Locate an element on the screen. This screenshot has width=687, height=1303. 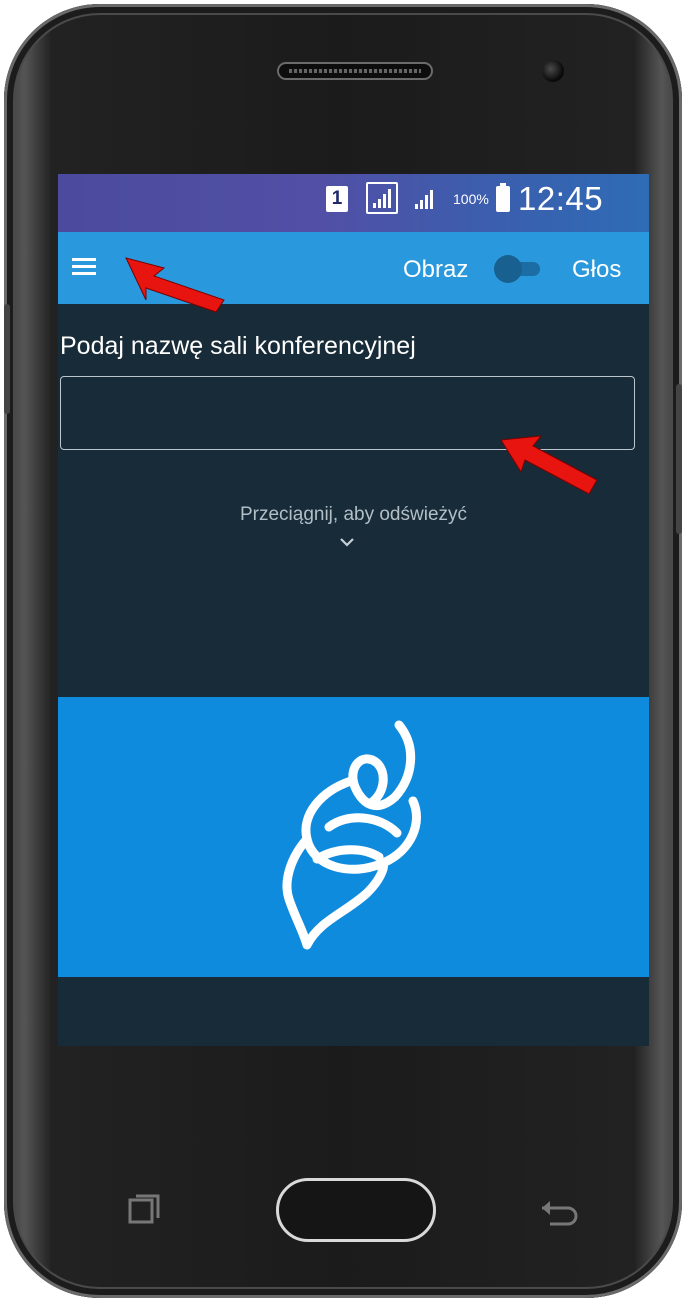
recent-apps-icon is located at coordinates (144, 1209).